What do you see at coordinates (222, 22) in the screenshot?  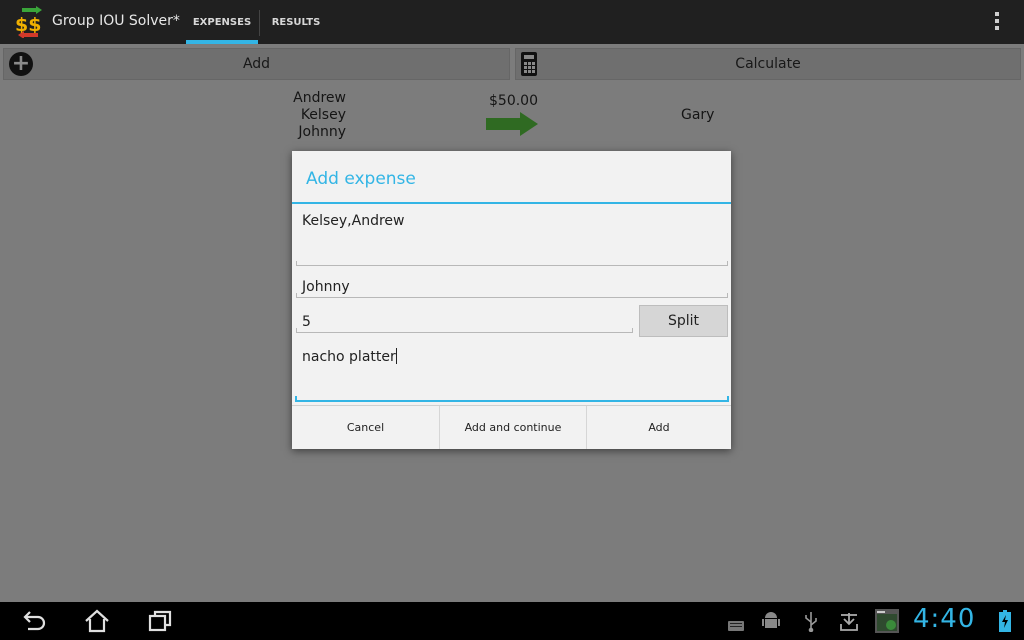 I see `tab-expenses: EXPENSES` at bounding box center [222, 22].